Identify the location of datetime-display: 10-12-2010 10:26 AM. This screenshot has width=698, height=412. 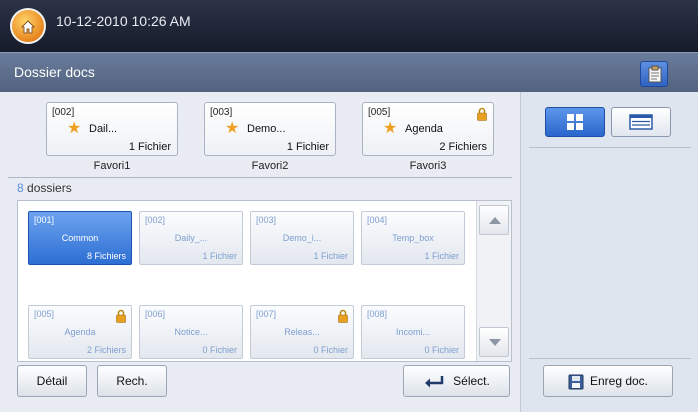
(123, 21).